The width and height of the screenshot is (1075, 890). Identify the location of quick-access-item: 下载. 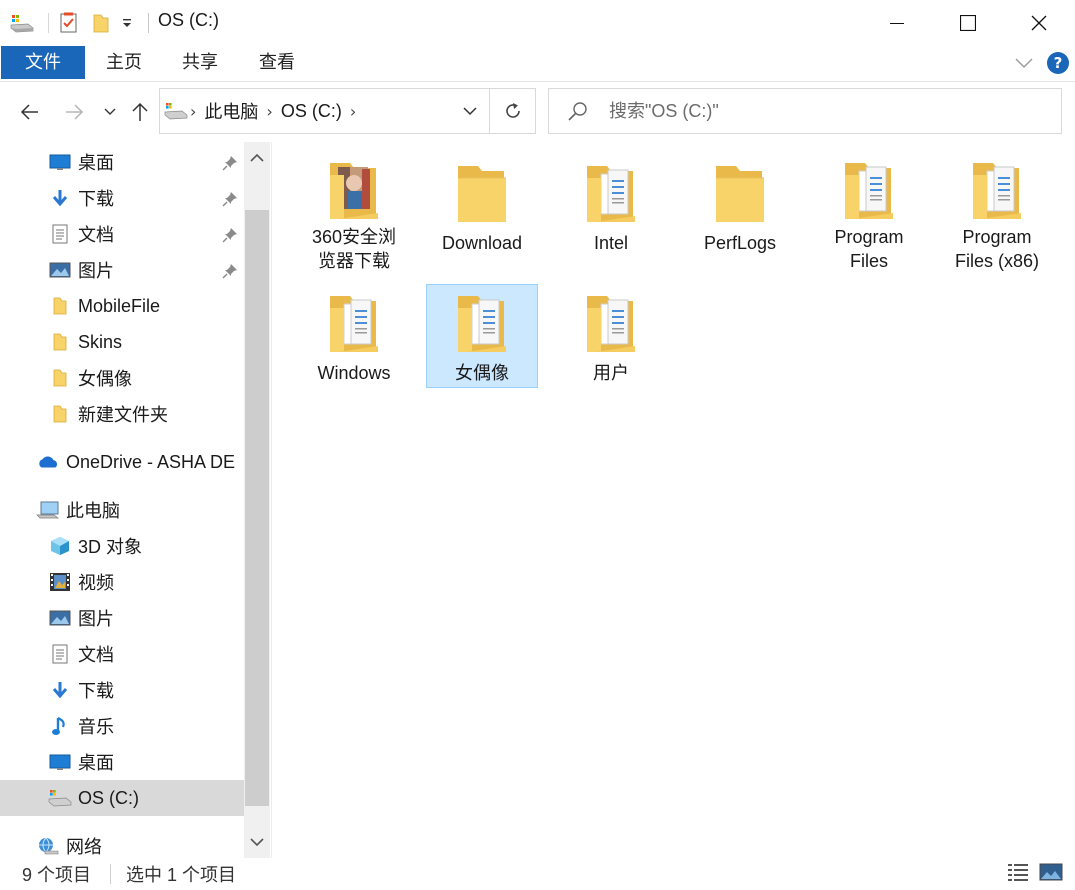
(122, 198).